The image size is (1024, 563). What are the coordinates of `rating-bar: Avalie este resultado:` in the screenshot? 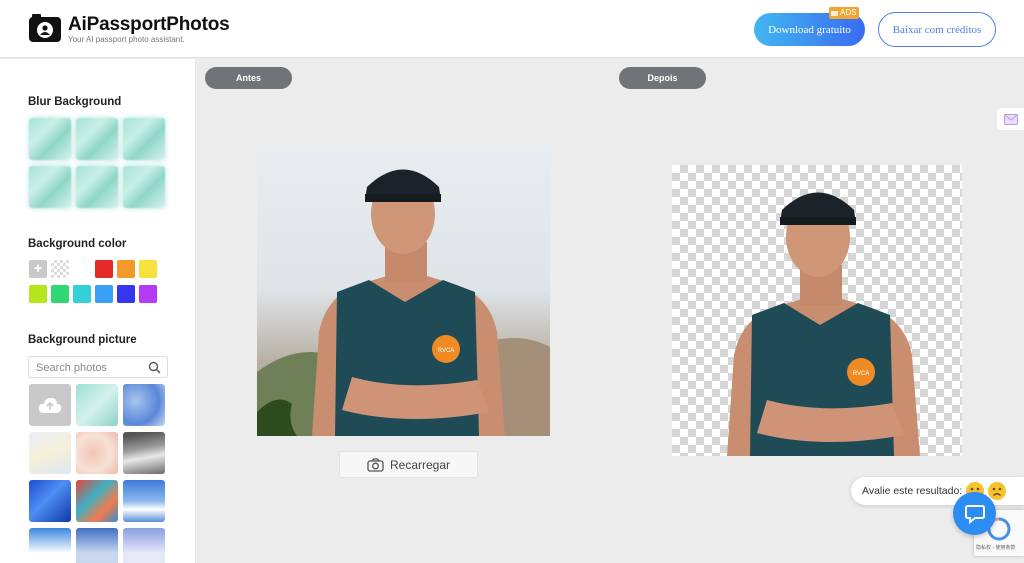 It's located at (937, 491).